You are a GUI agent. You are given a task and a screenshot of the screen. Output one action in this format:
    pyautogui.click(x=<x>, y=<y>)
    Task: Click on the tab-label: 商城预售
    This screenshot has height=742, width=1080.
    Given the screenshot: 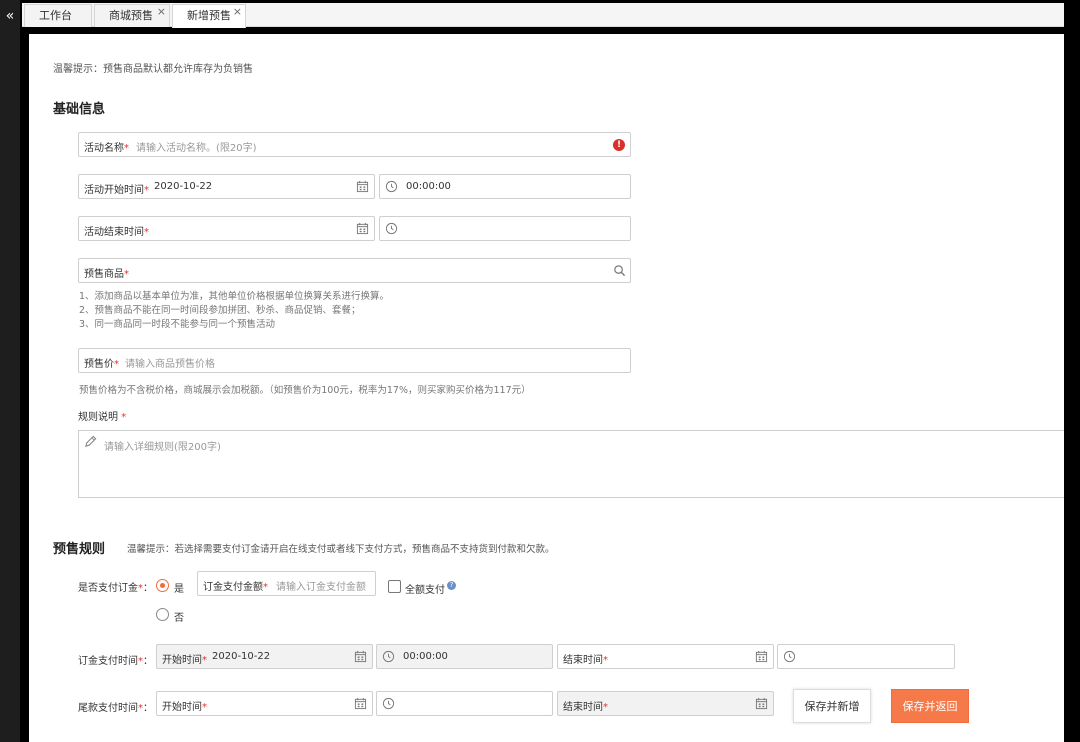 What is the action you would take?
    pyautogui.click(x=131, y=15)
    